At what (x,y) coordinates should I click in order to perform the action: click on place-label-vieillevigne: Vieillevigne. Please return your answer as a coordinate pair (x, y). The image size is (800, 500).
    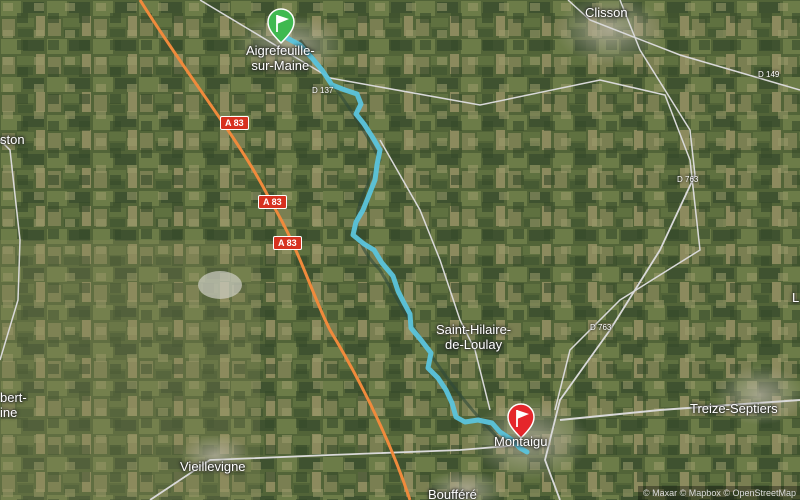
    Looking at the image, I should click on (213, 466).